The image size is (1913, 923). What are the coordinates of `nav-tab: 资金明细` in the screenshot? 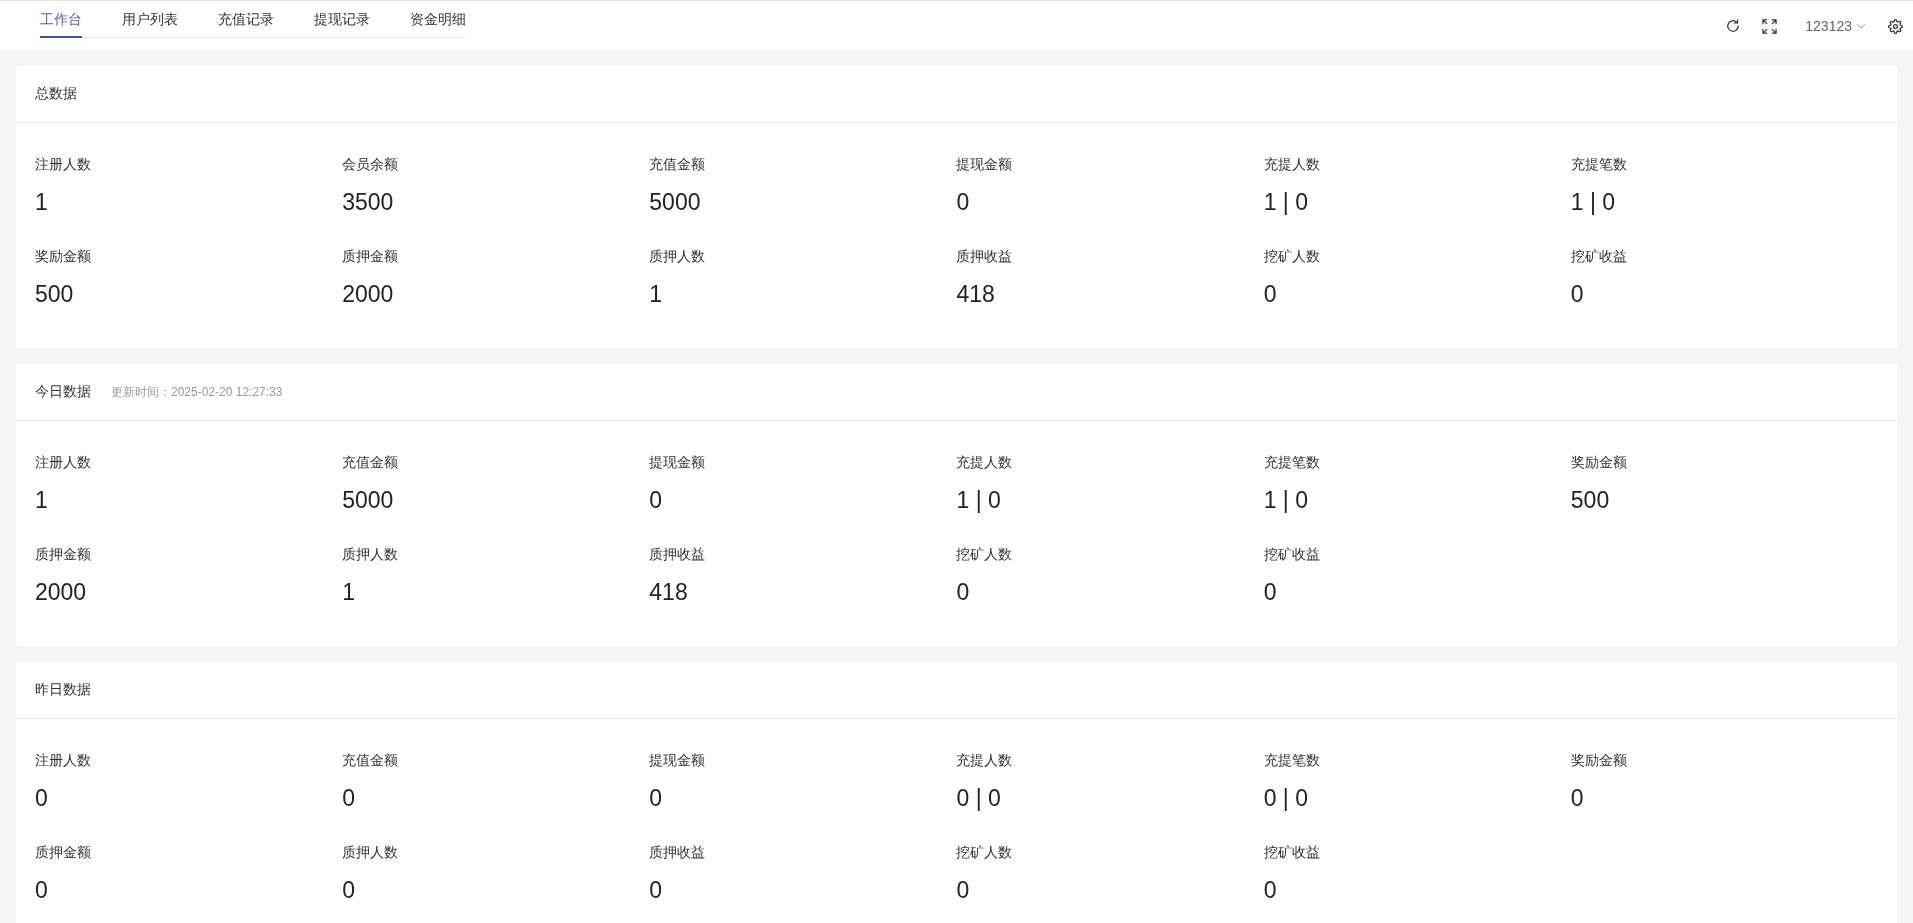 It's located at (438, 19).